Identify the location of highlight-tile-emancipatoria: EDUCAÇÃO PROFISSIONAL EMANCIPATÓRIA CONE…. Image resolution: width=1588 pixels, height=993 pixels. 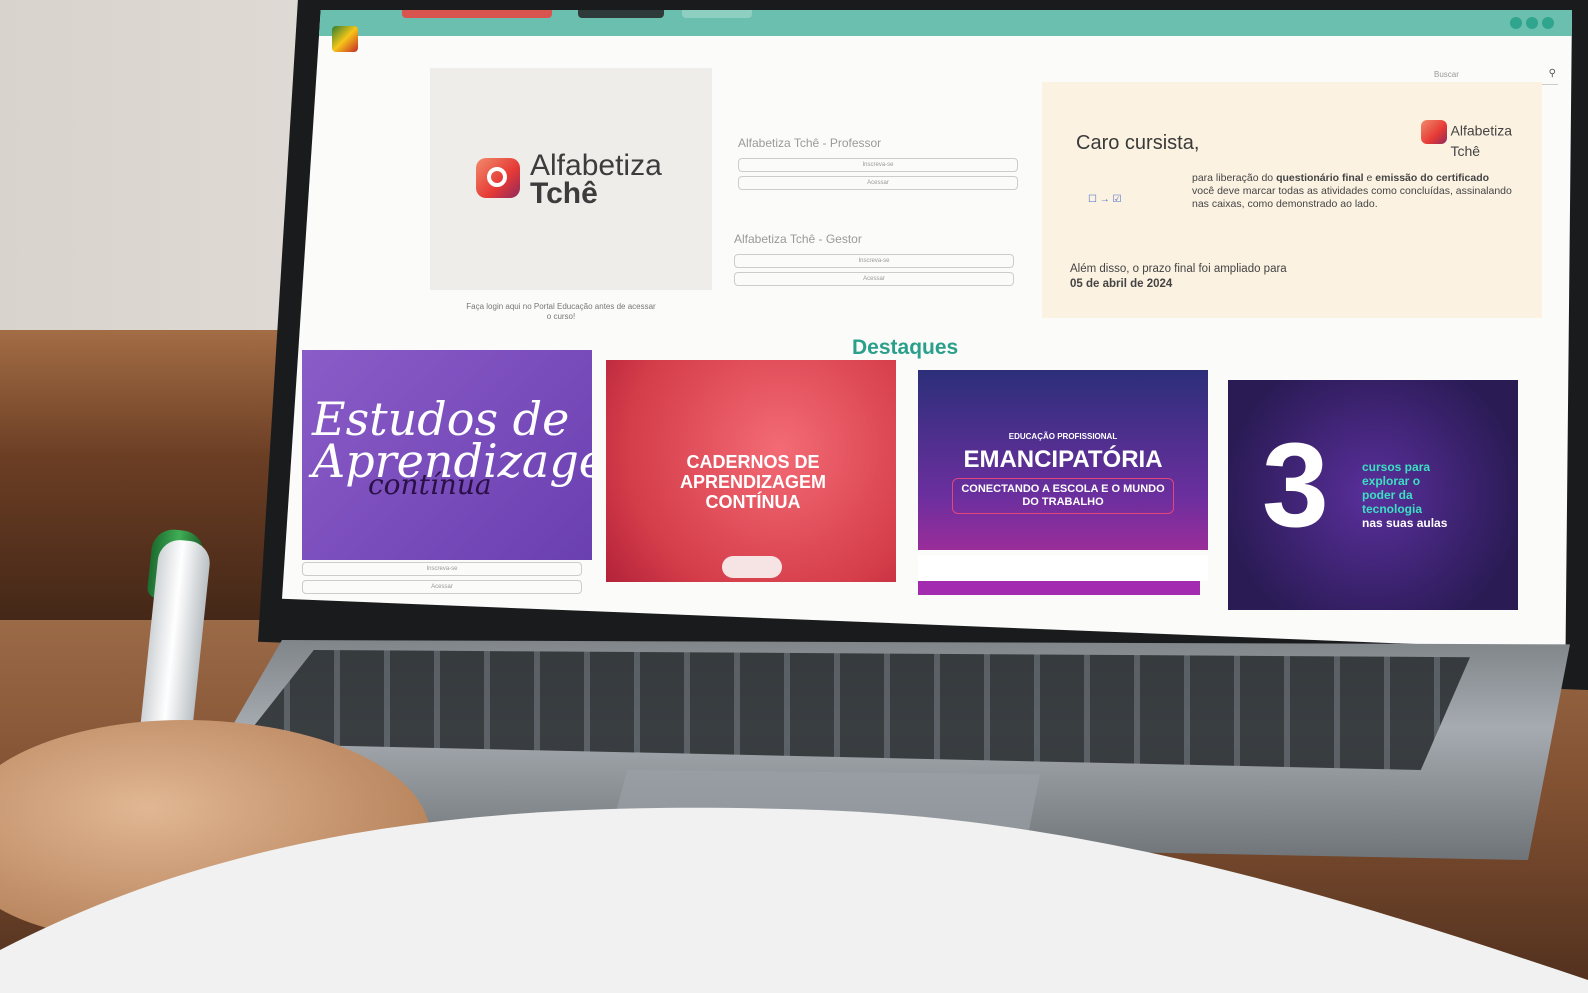
(1063, 460).